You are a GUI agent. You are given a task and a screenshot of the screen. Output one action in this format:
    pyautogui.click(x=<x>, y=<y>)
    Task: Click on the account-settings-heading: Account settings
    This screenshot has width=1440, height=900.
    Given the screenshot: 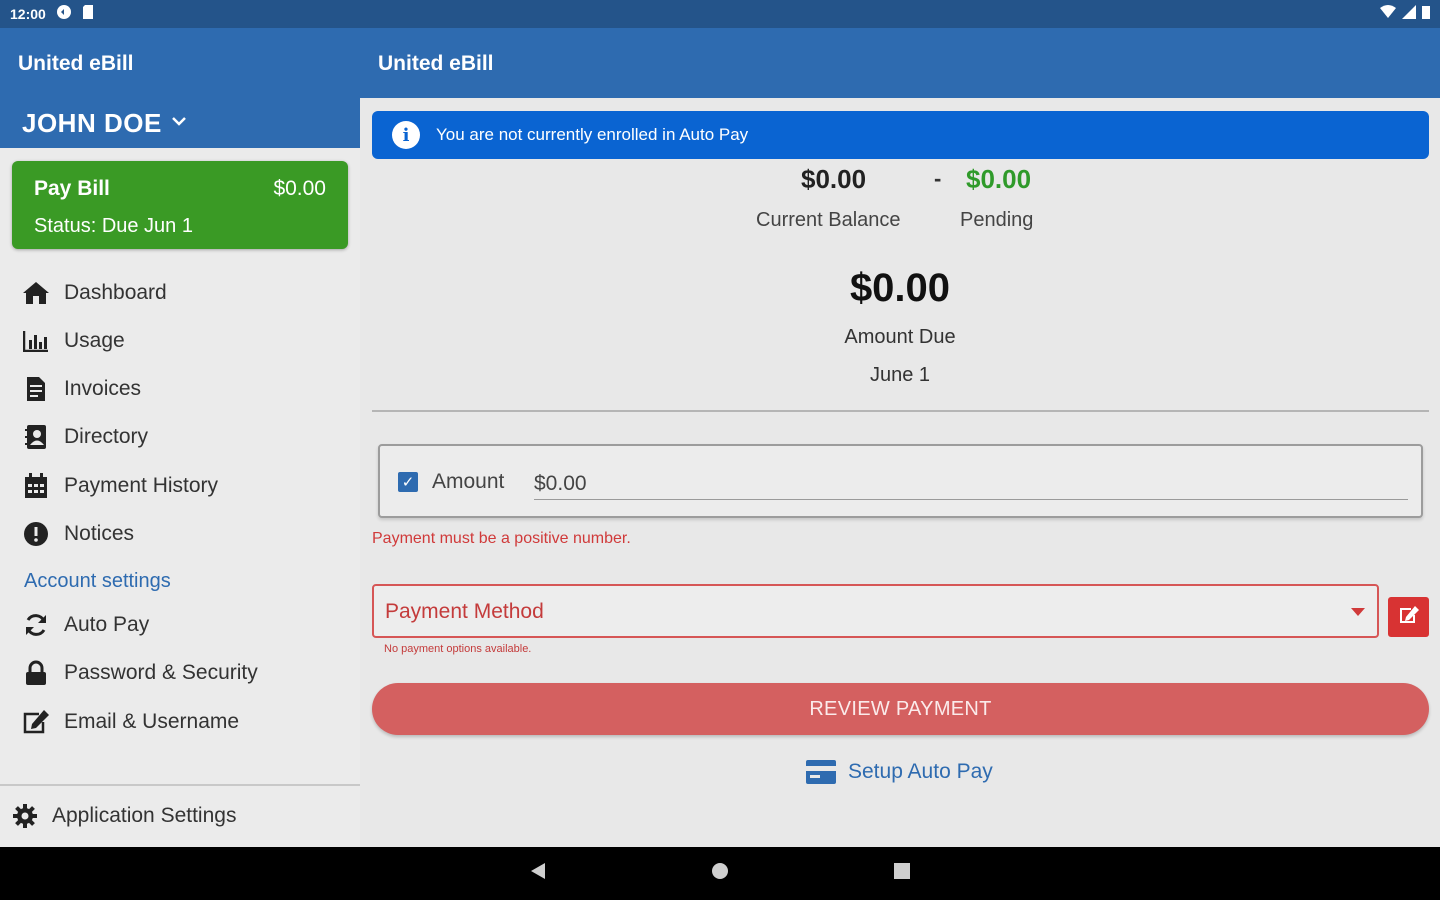 What is the action you would take?
    pyautogui.click(x=97, y=581)
    